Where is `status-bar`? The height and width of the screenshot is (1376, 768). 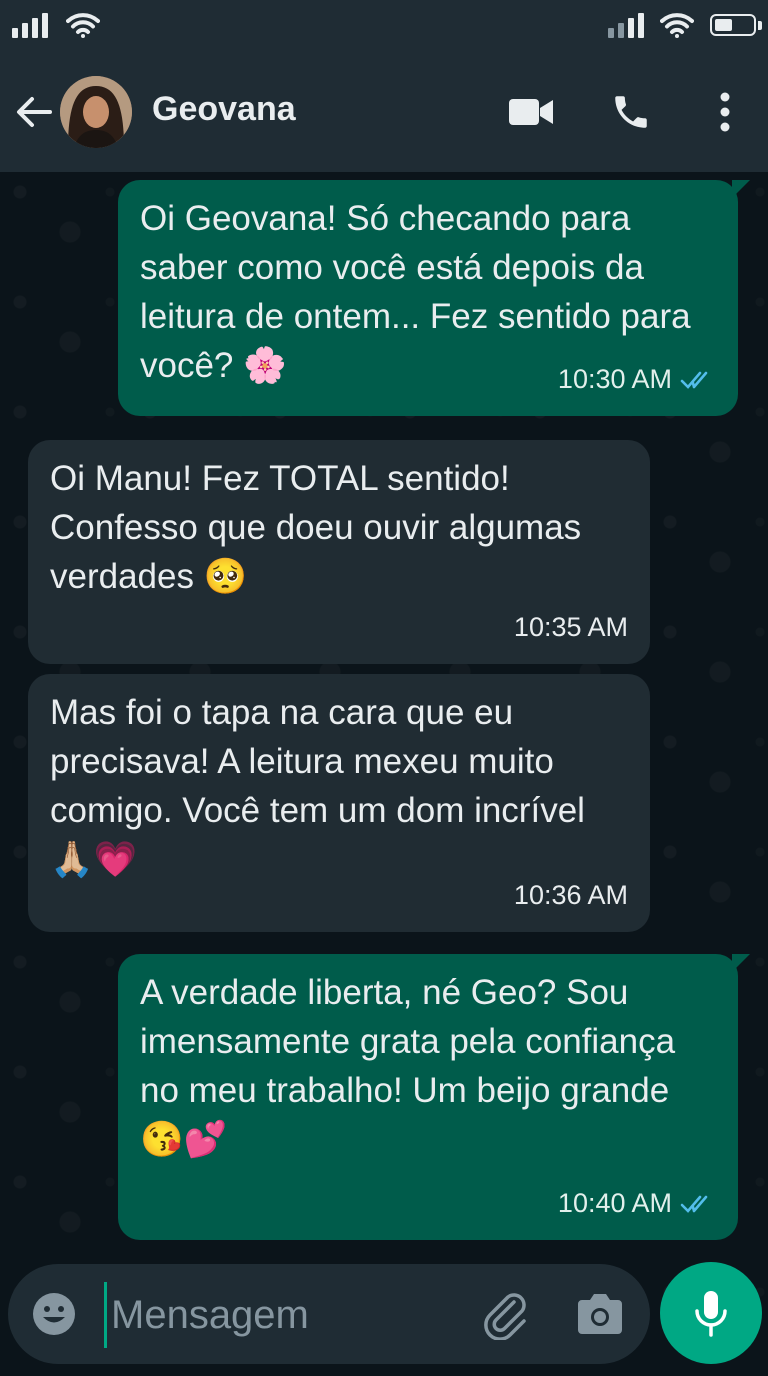 status-bar is located at coordinates (384, 28).